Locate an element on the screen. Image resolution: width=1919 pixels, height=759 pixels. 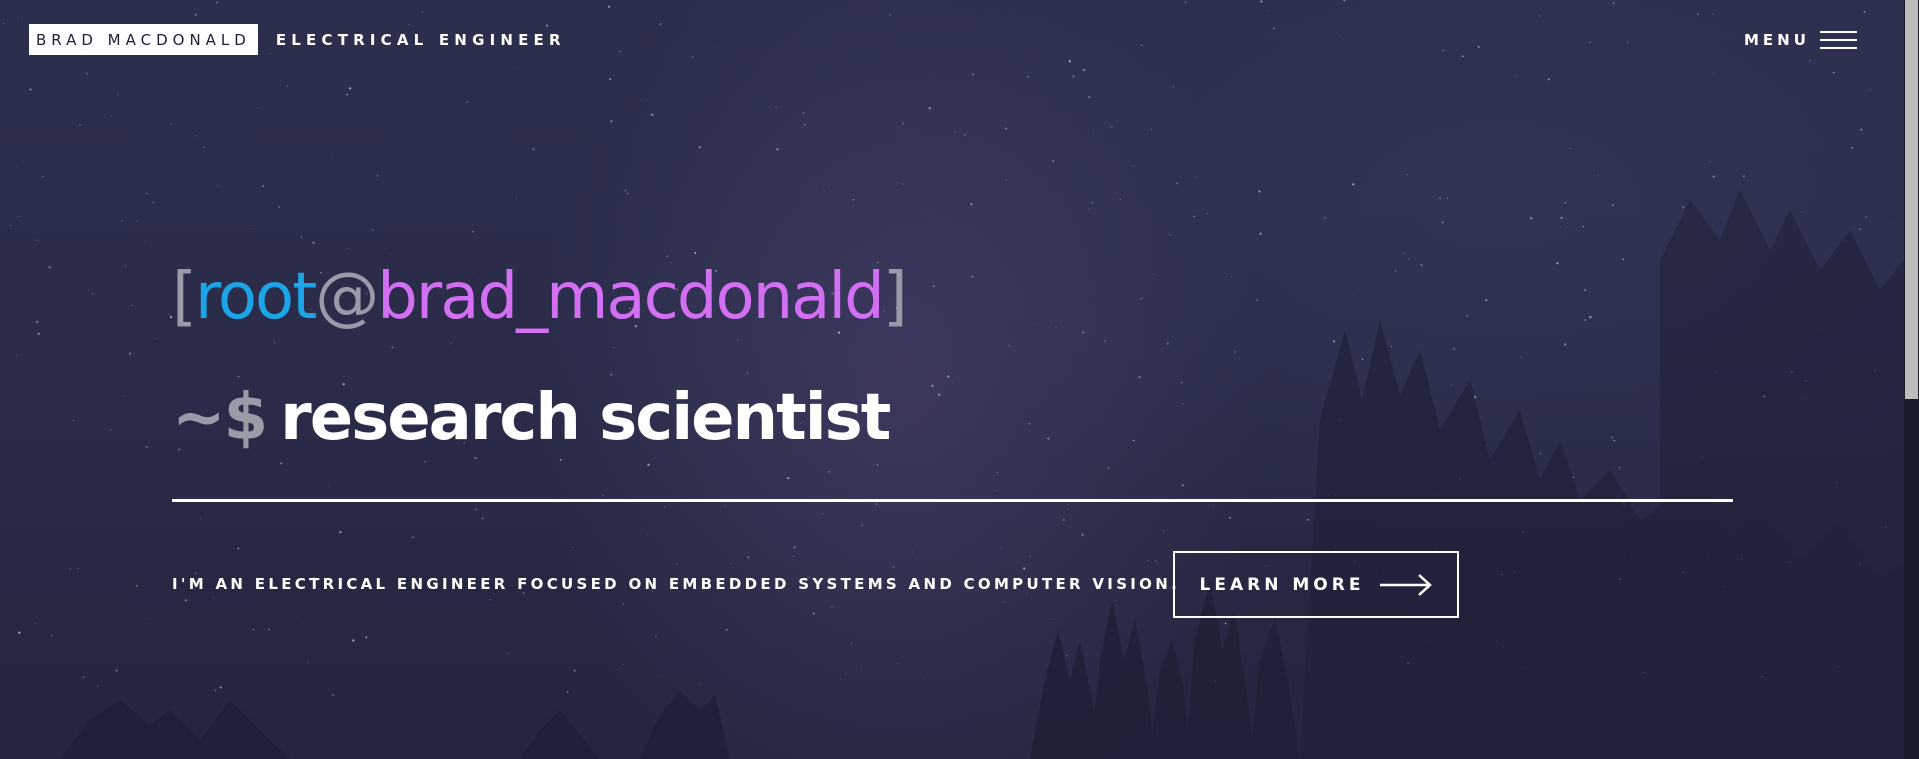
prompt-open-bracket: [ is located at coordinates (184, 297).